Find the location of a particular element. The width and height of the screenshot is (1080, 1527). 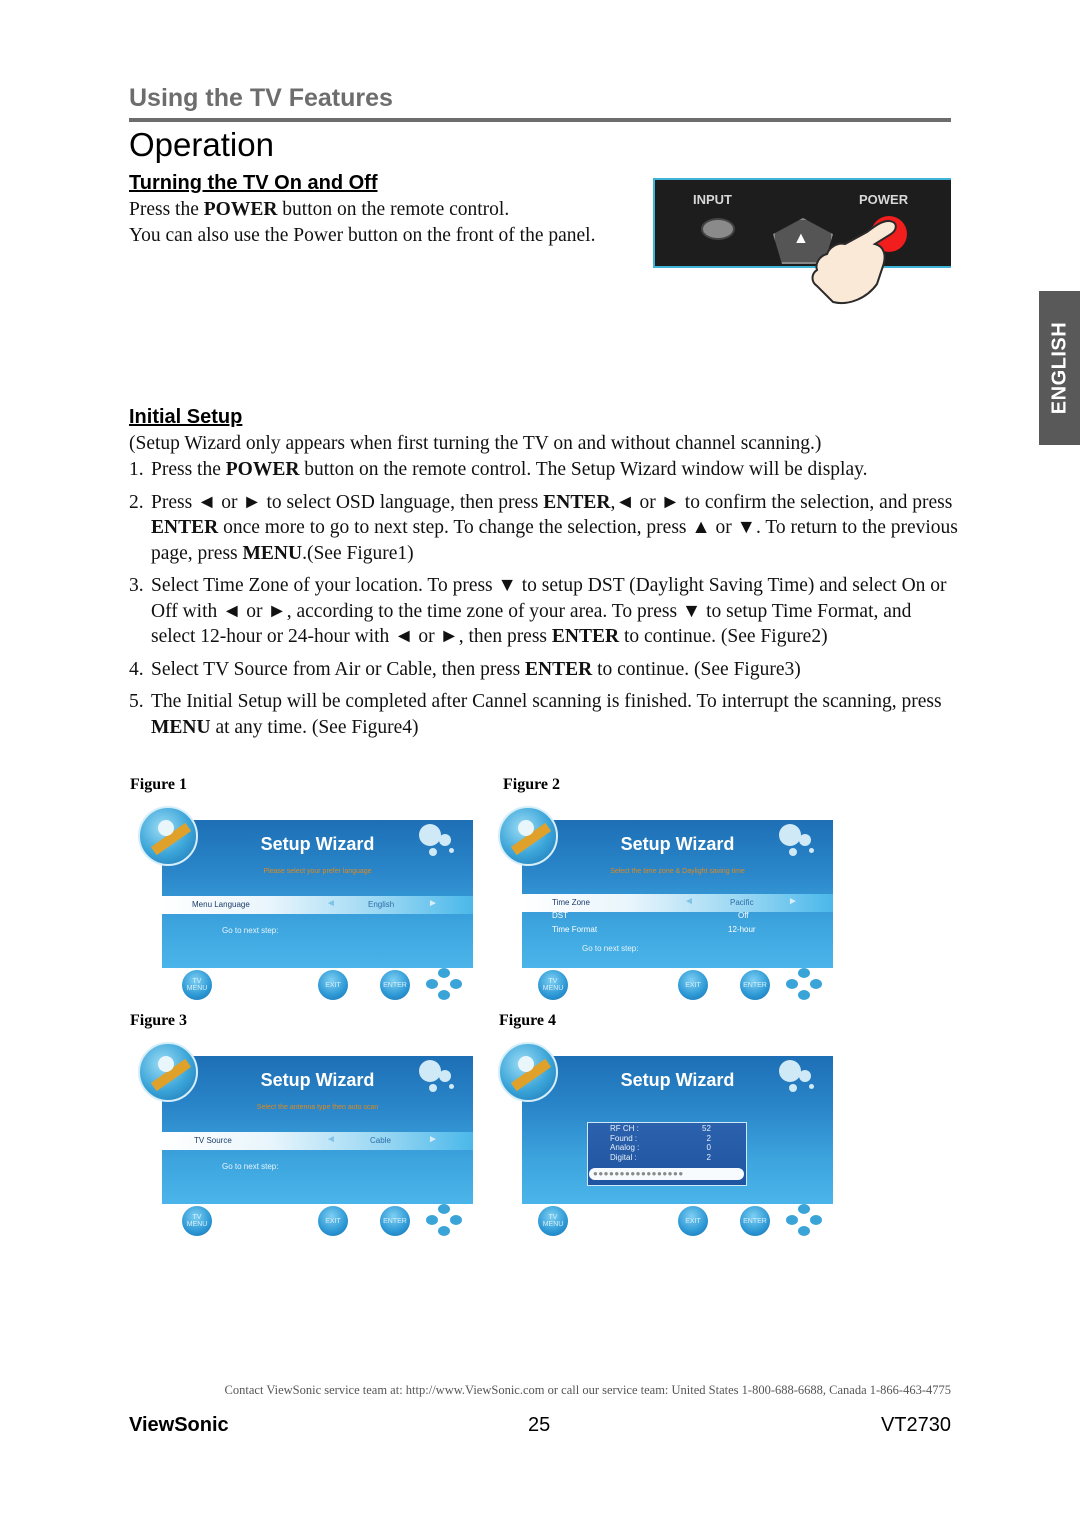

remote-control-image: INPUT POWER ▲ is located at coordinates (802, 241).